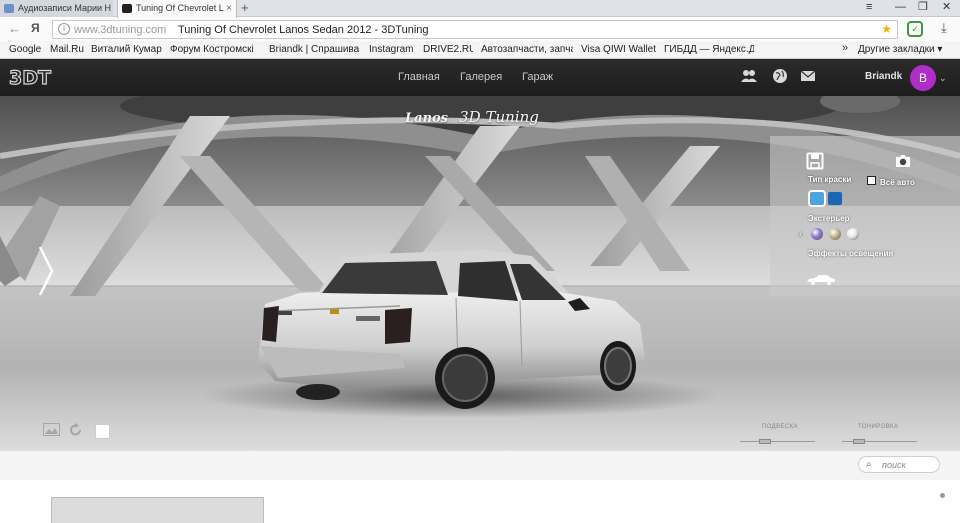 The height and width of the screenshot is (523, 960). I want to click on bookmark-item: Briandk | Спрашива, so click(315, 49).